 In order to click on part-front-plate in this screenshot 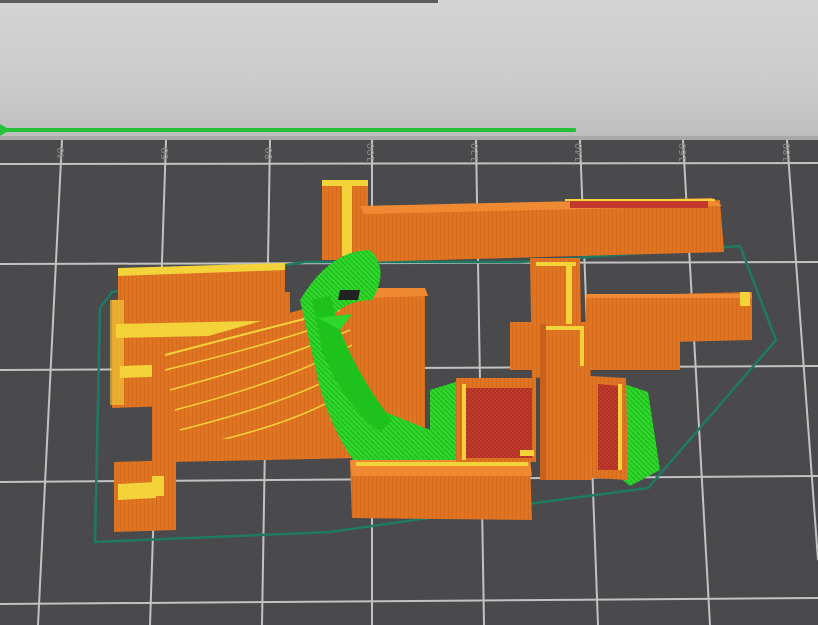, I will do `click(441, 490)`.